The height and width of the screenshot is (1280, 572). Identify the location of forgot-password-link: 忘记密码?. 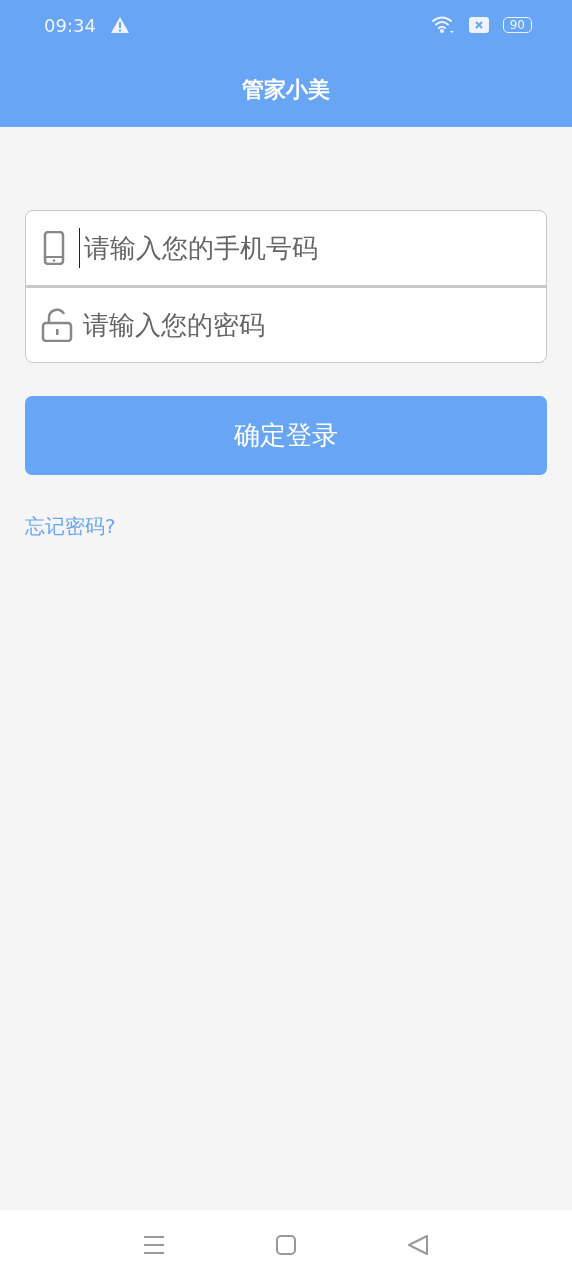
(70, 526).